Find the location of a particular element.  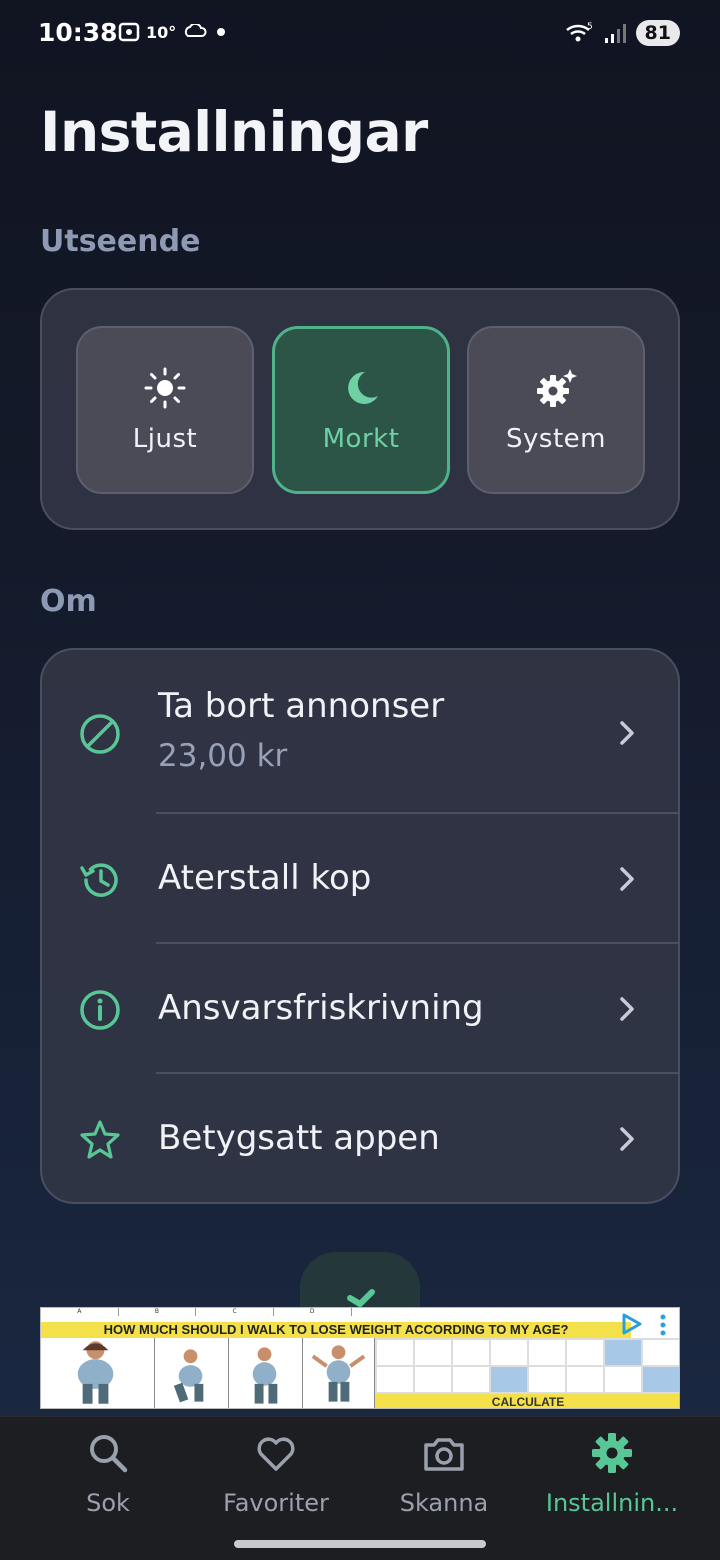

ad-col-b: B is located at coordinates (158, 1312).